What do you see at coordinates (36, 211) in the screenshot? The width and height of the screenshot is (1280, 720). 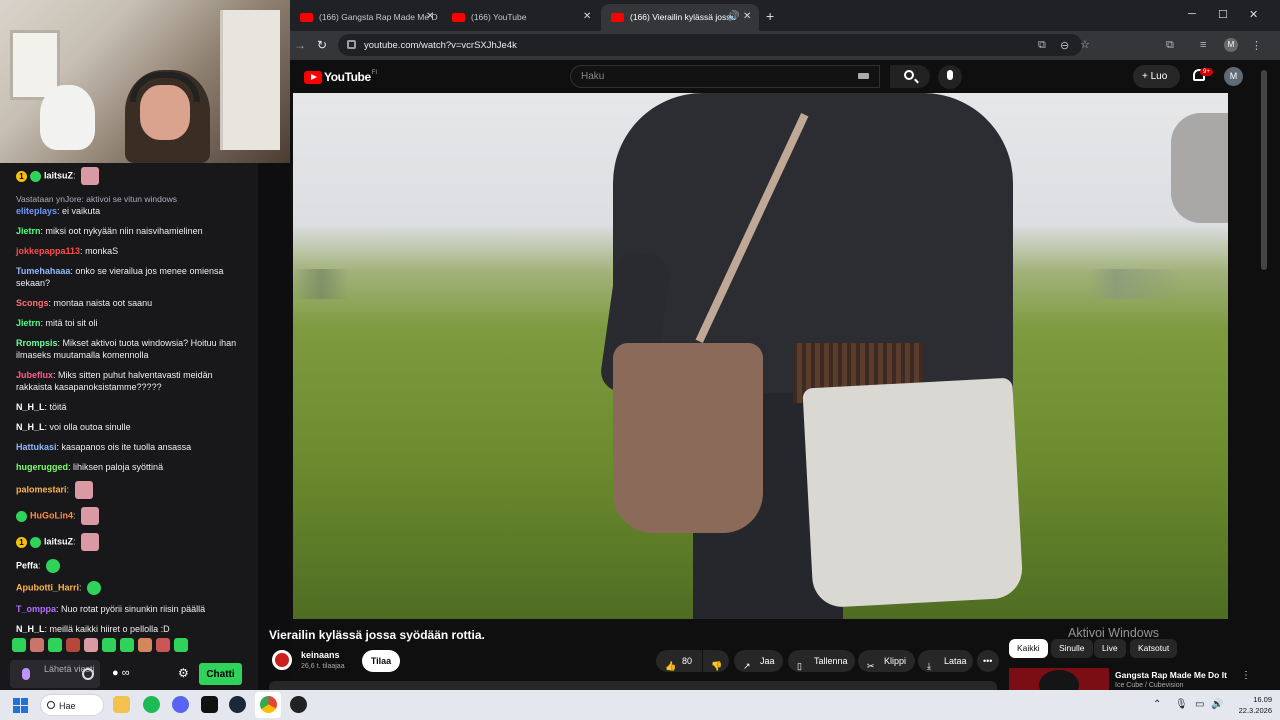 I see `chat-username: eliteplays` at bounding box center [36, 211].